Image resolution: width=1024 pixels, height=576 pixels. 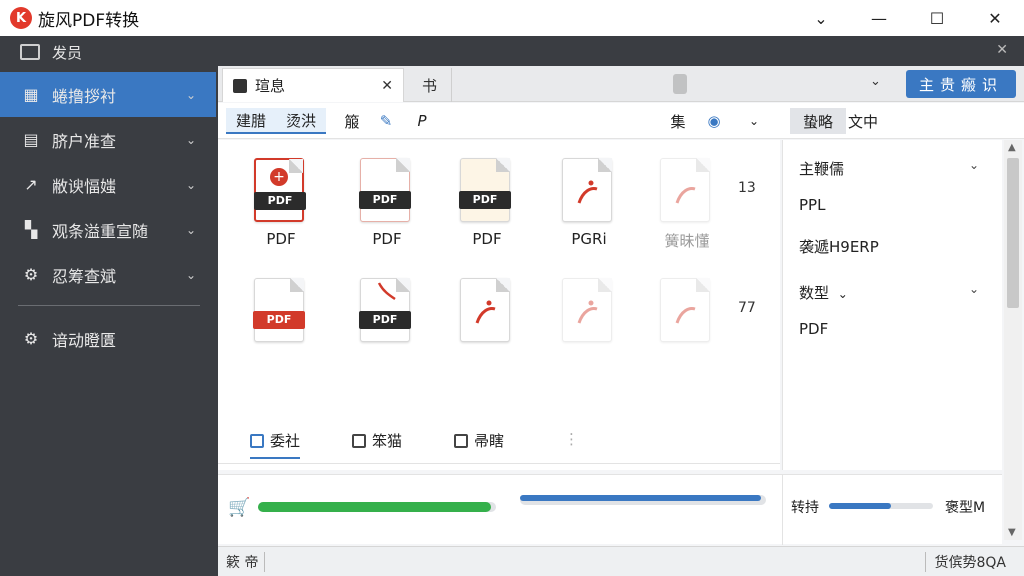 I want to click on page-count: 13, so click(x=747, y=188).